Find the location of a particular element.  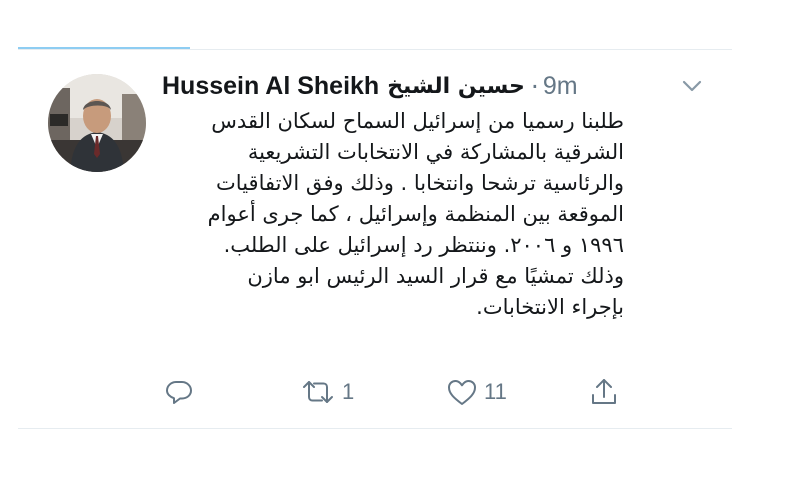

reply-icon is located at coordinates (179, 392).